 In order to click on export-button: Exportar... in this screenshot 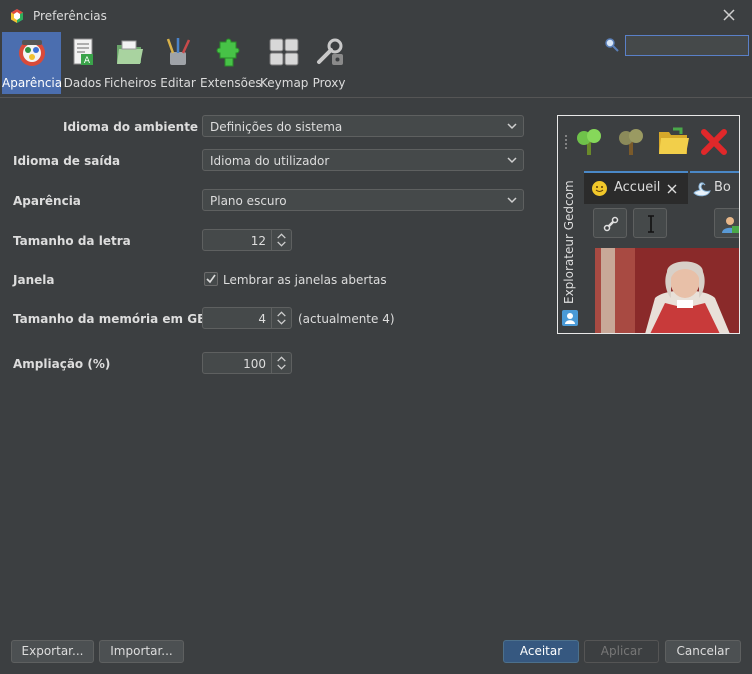, I will do `click(52, 651)`.